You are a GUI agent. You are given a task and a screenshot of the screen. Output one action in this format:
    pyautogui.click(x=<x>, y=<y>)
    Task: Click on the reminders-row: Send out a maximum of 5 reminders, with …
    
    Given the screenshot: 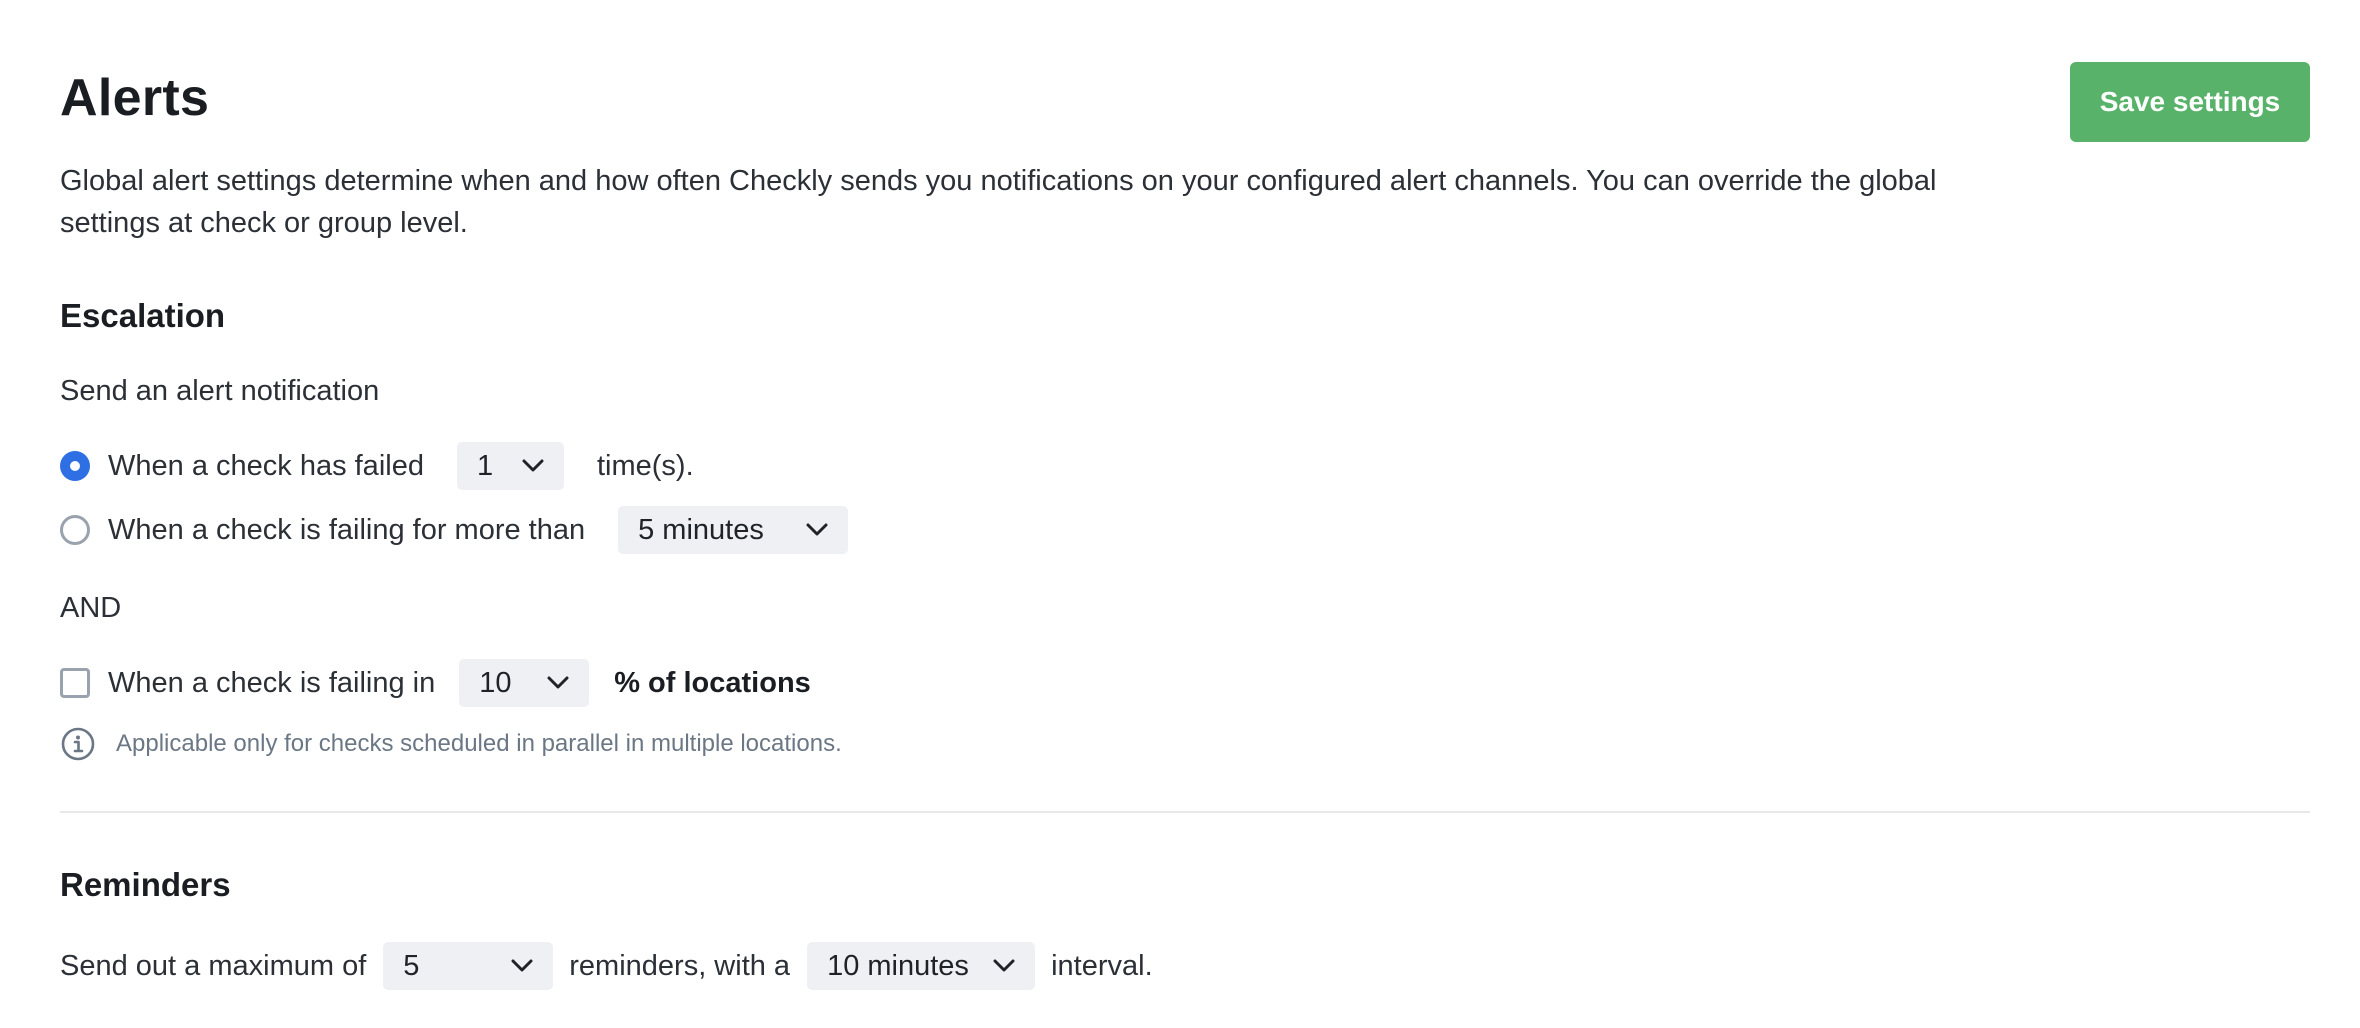 What is the action you would take?
    pyautogui.click(x=606, y=966)
    